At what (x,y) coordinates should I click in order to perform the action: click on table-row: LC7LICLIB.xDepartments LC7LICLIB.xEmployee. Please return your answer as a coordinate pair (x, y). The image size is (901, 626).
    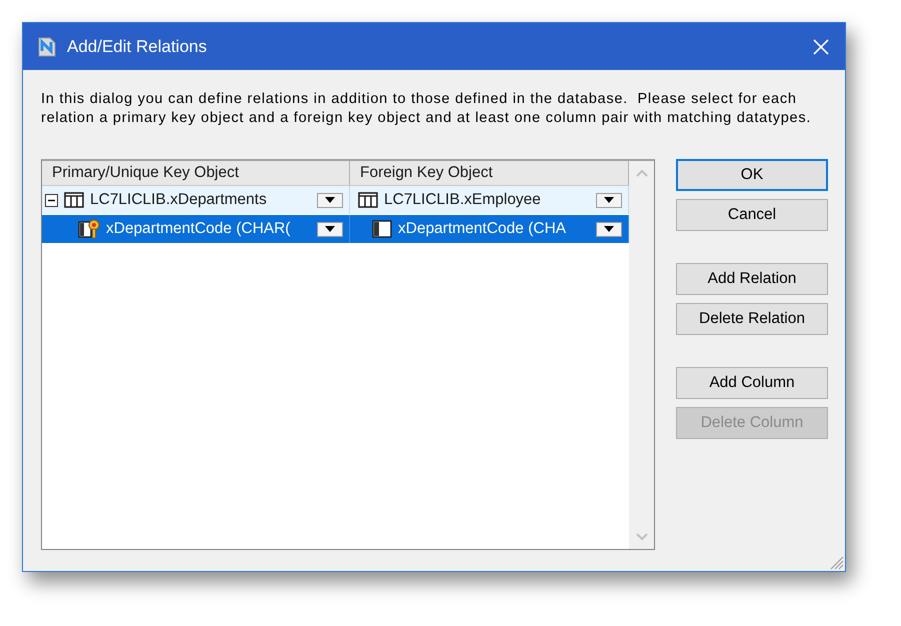
    Looking at the image, I should click on (335, 200).